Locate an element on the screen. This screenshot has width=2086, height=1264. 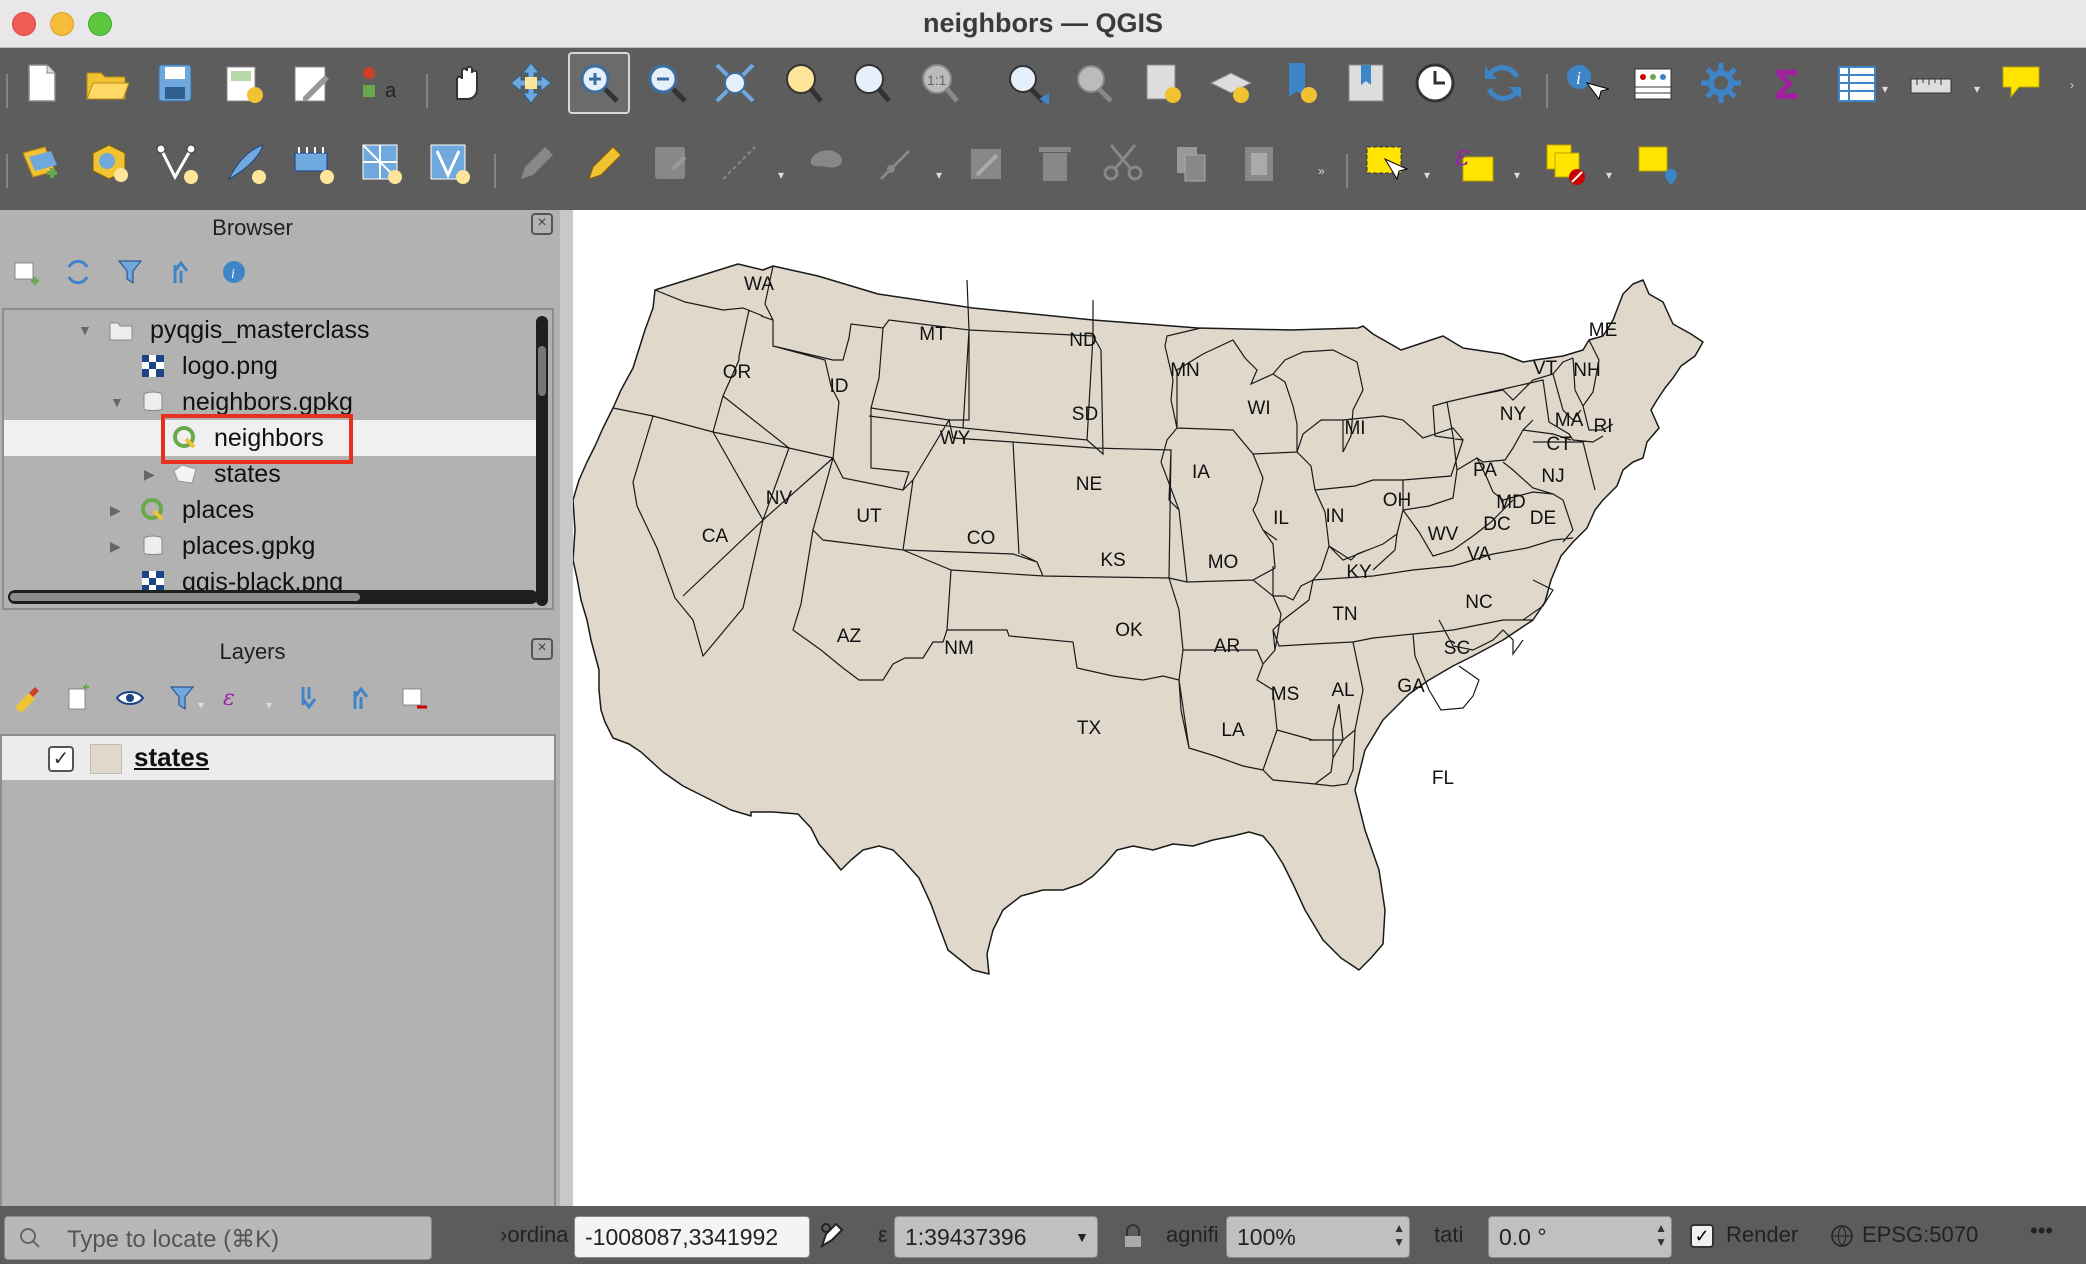
scale-combobox: 1:39437396 ▼ is located at coordinates (996, 1237).